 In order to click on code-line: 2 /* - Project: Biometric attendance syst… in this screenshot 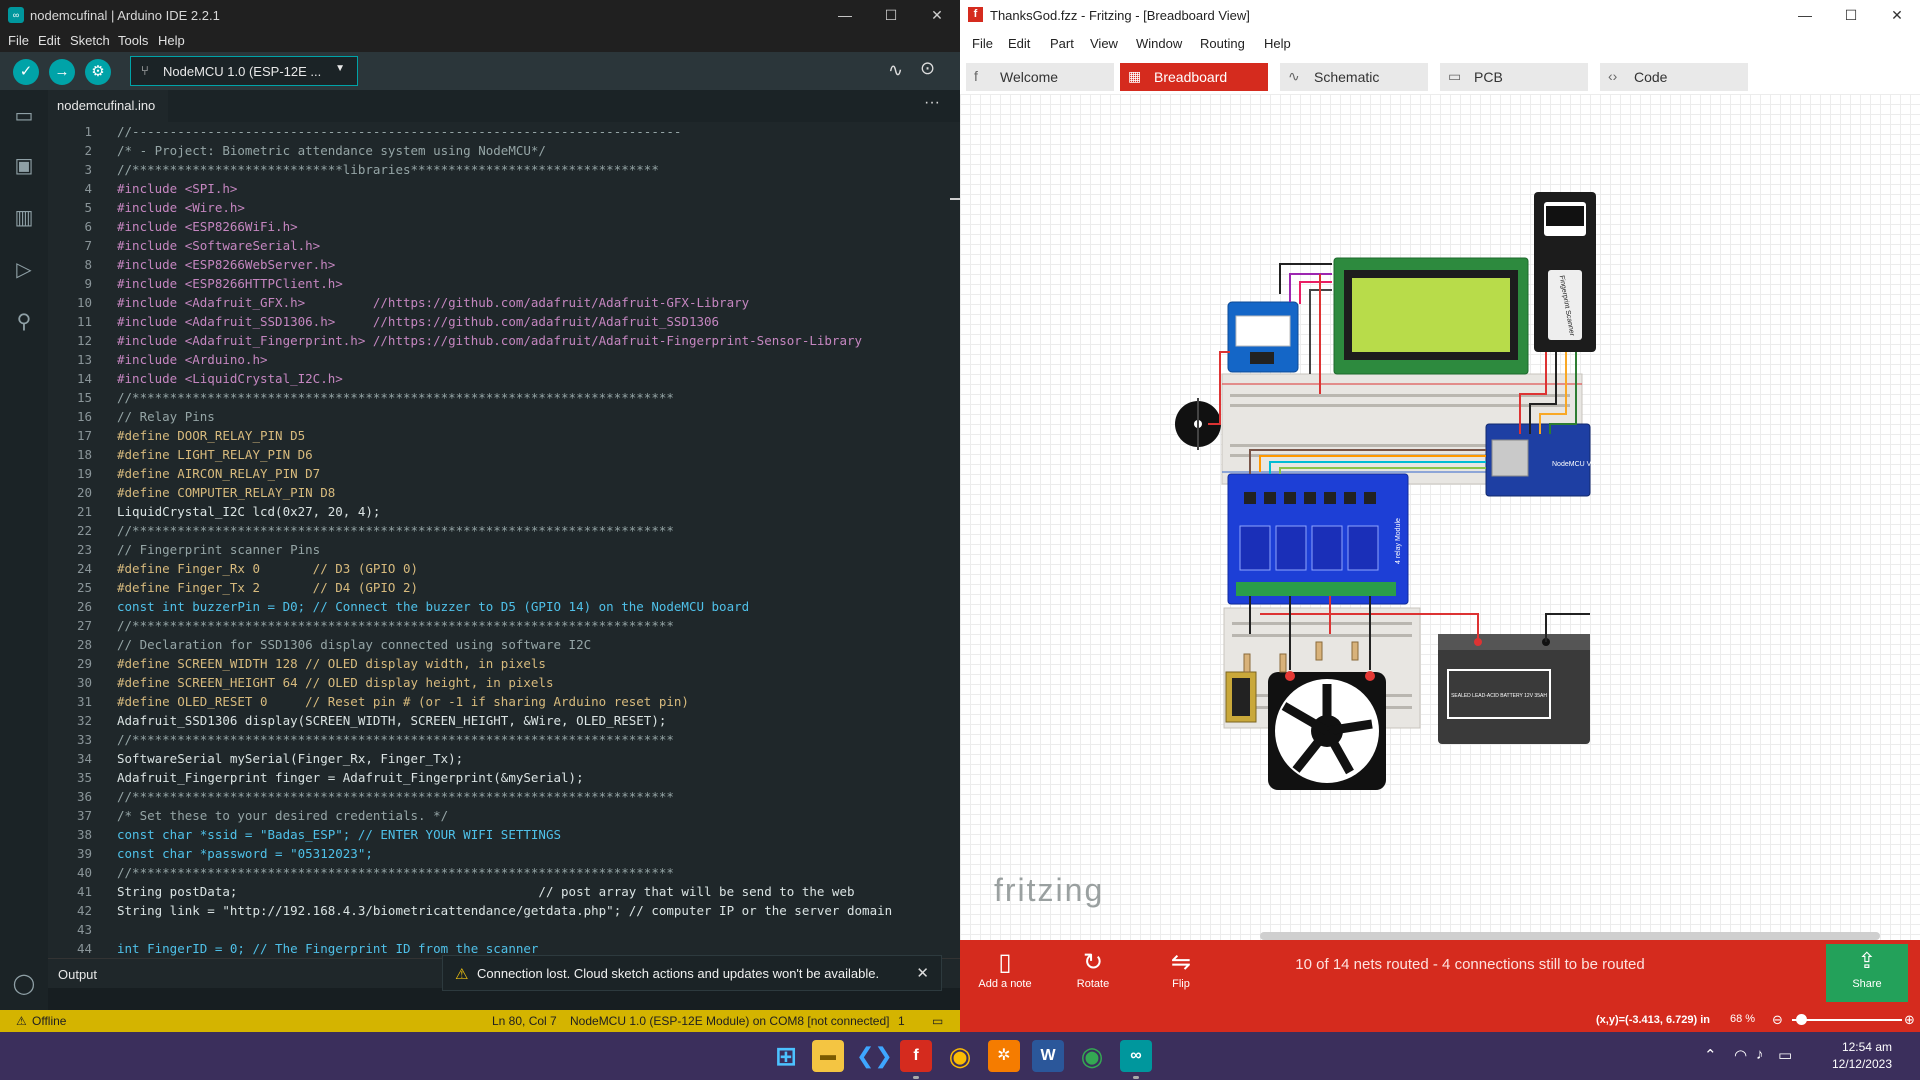, I will do `click(498, 150)`.